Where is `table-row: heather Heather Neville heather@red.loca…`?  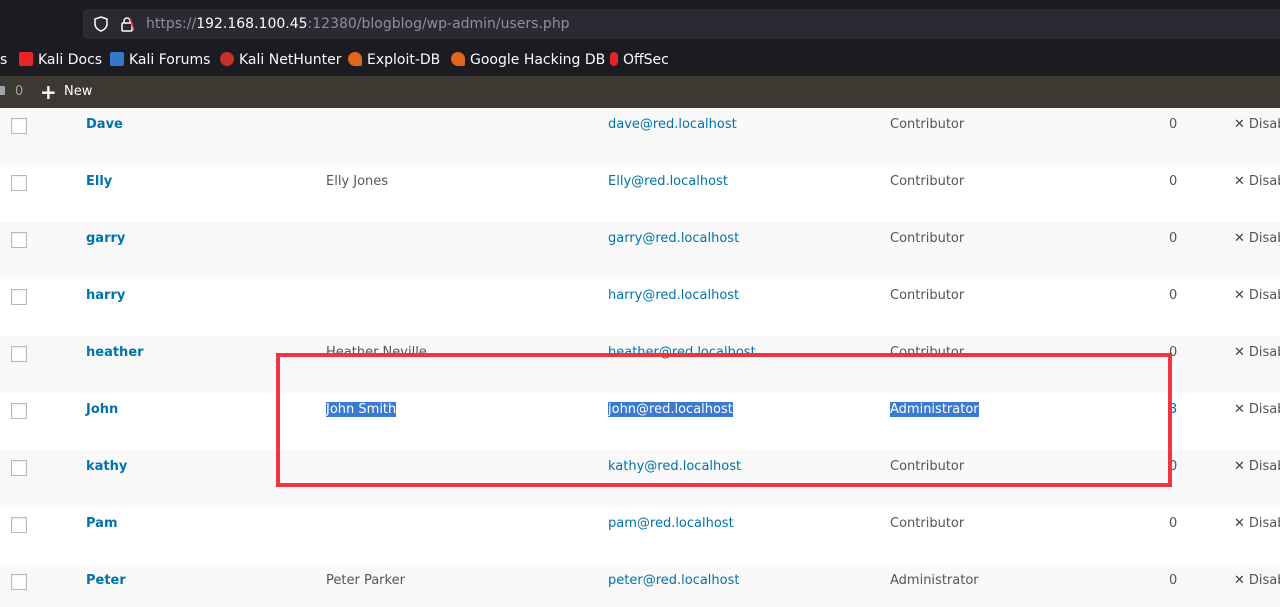 table-row: heather Heather Neville heather@red.loca… is located at coordinates (640, 364).